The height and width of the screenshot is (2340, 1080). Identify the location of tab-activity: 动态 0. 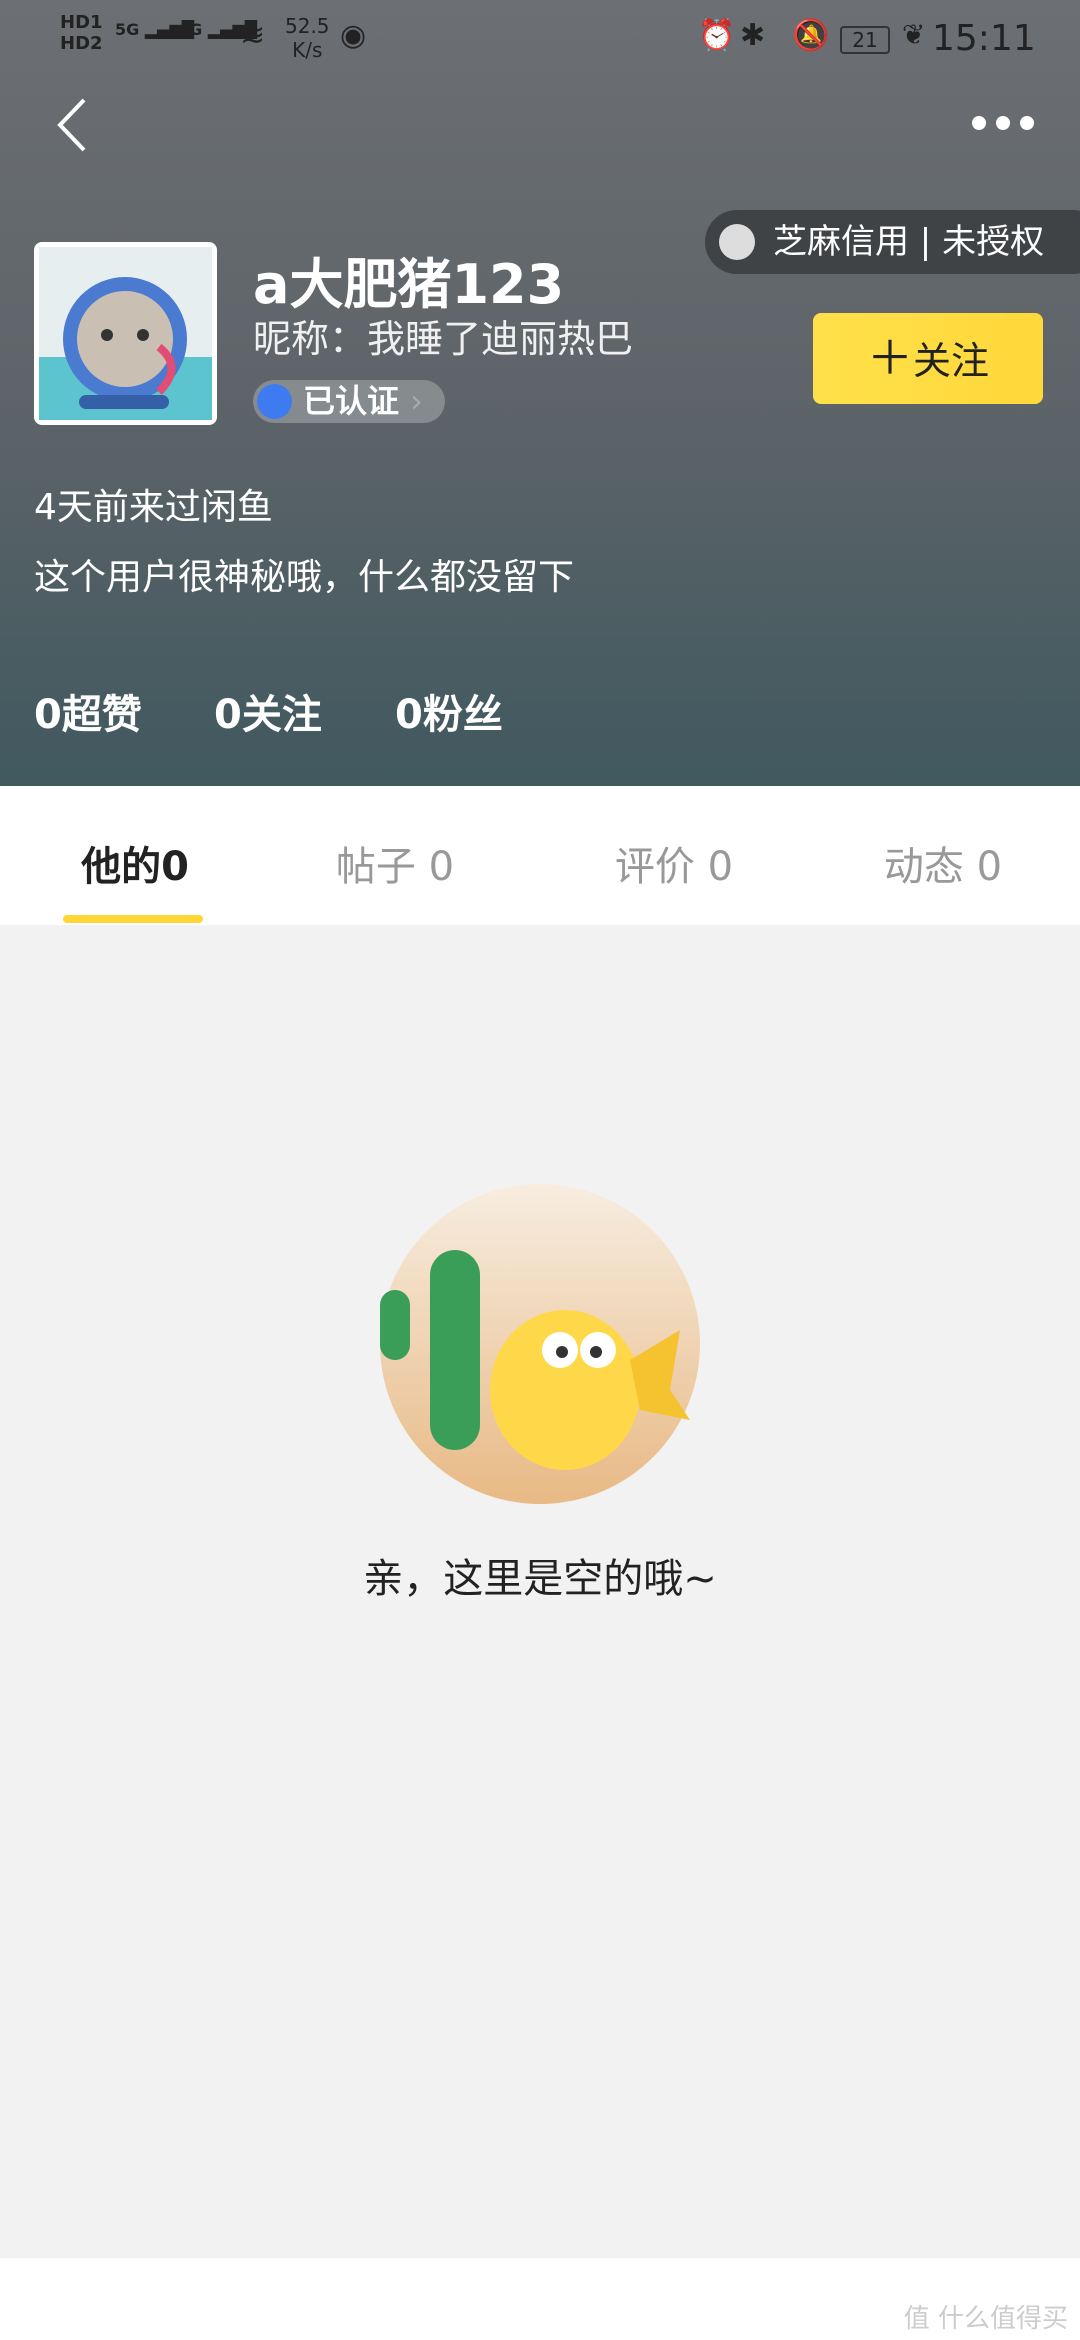
(943, 863).